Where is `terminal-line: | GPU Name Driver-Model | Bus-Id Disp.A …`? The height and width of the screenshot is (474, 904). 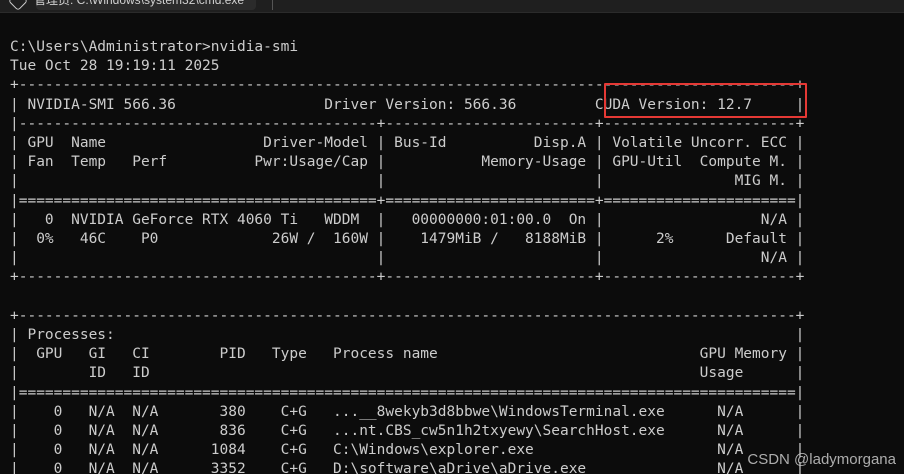
terminal-line: | GPU Name Driver-Model | Bus-Id Disp.A … is located at coordinates (407, 143).